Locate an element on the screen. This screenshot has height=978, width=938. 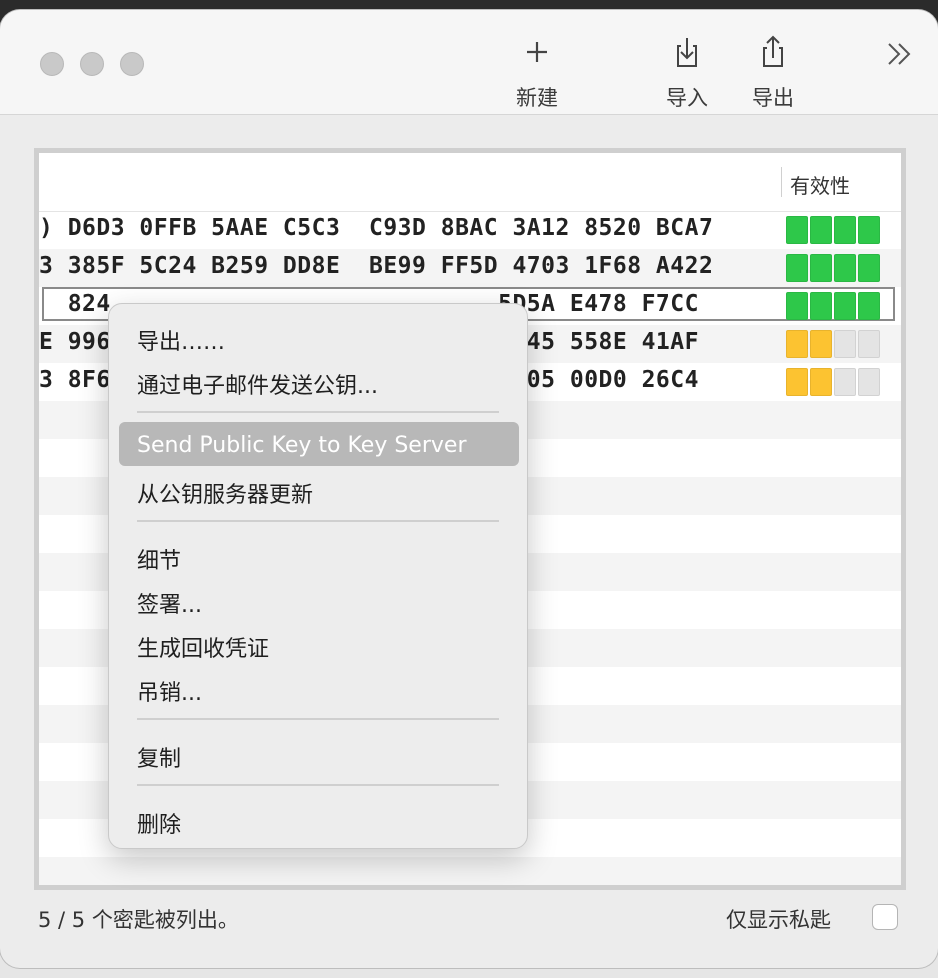
export-label: 导出 is located at coordinates (773, 98).